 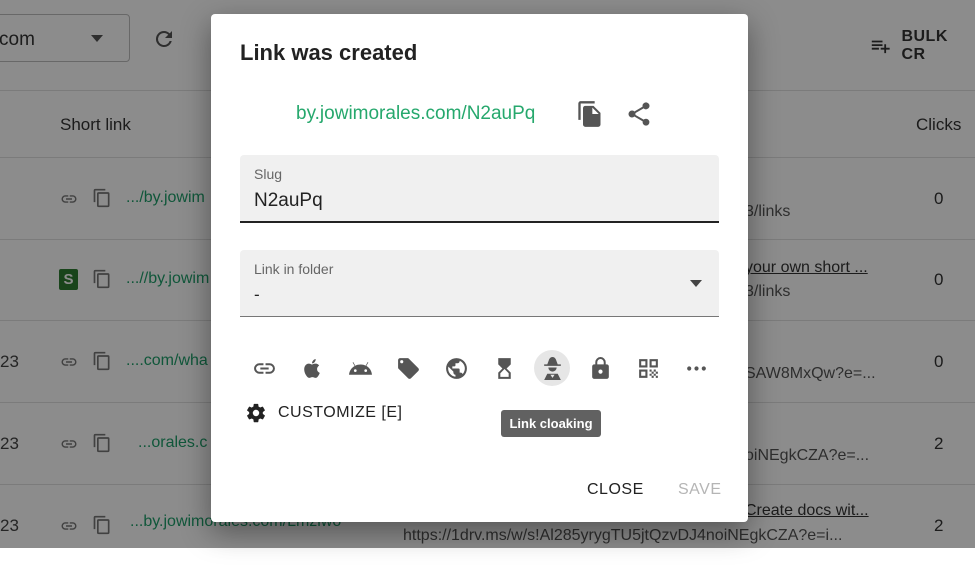 I want to click on folder-select: Link in folder -, so click(x=479, y=283).